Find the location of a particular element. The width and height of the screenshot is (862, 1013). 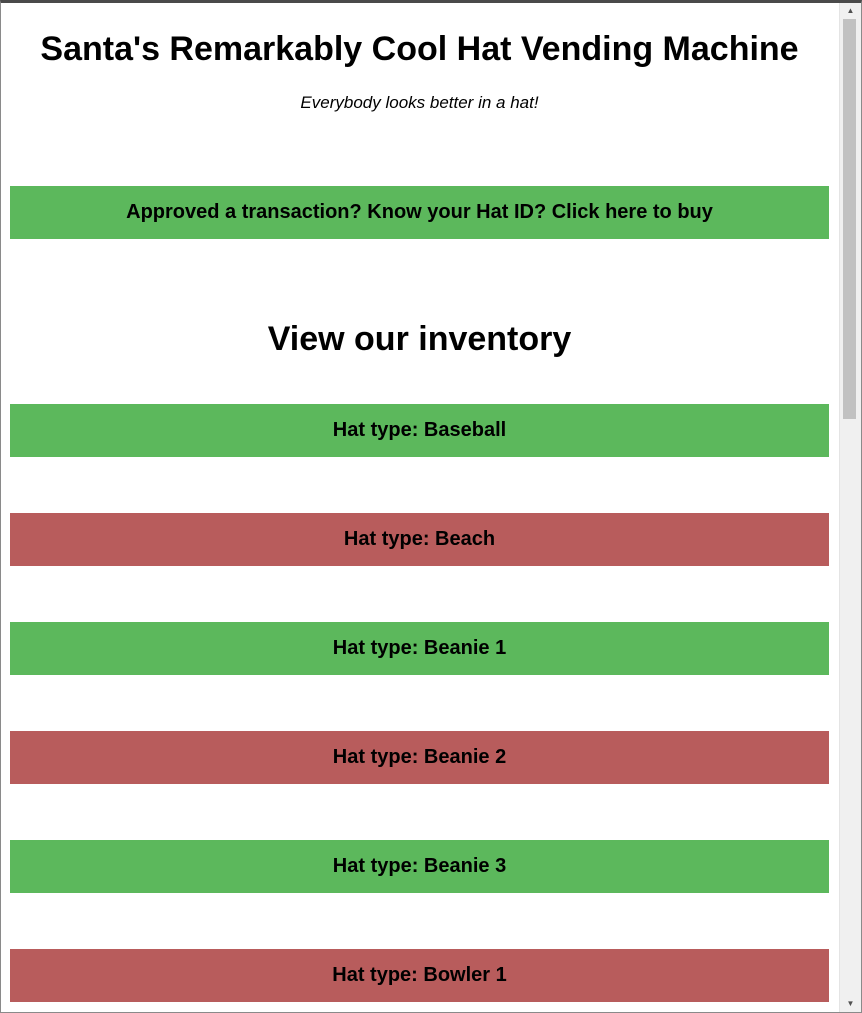

inventory-item-bowler-1: Hat type: Bowler 1 is located at coordinates (419, 975).